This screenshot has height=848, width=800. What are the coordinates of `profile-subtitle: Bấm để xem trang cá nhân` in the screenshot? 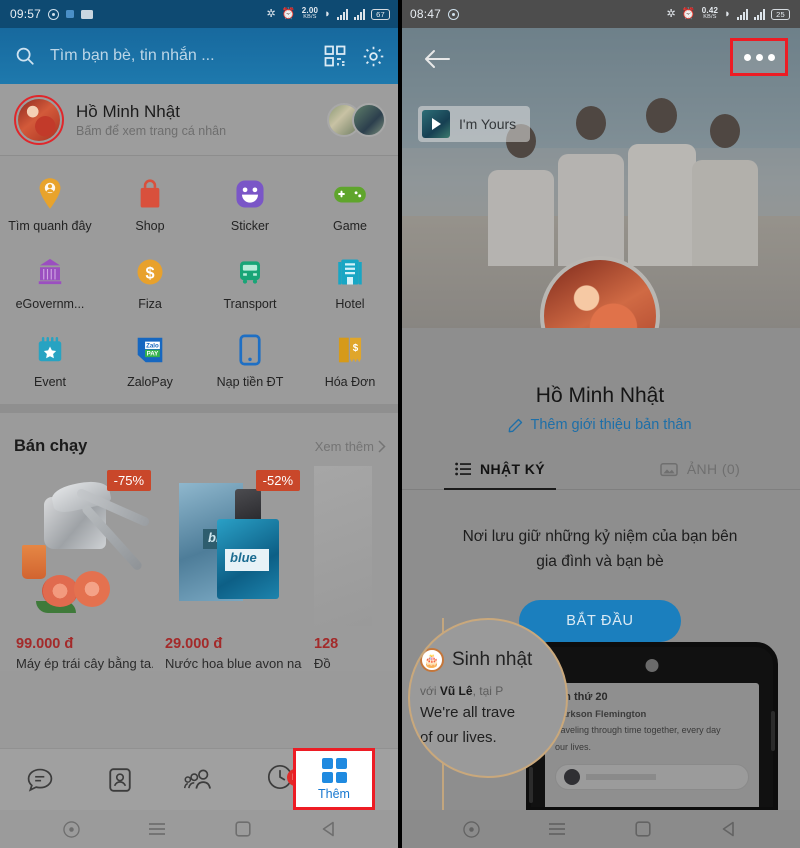 It's located at (151, 130).